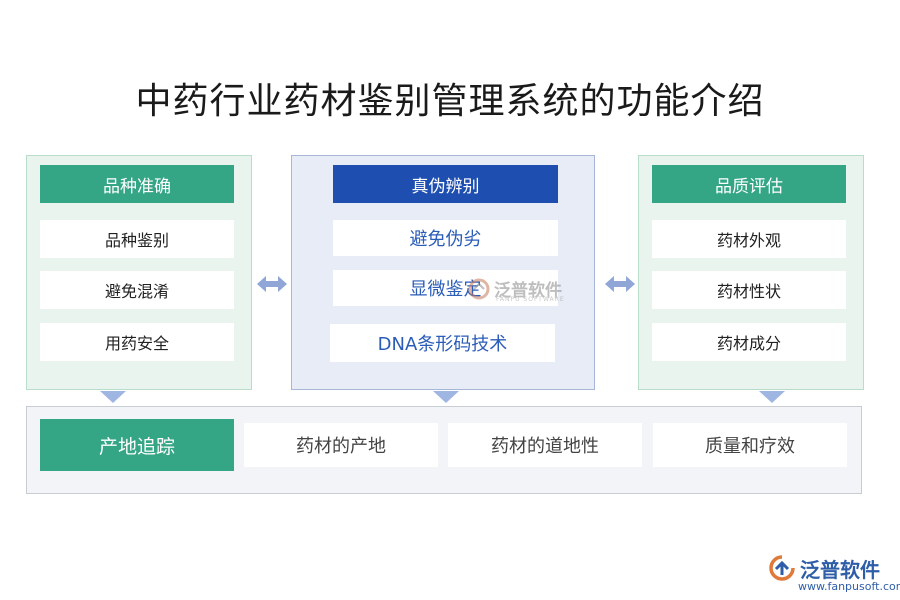 The width and height of the screenshot is (900, 600). What do you see at coordinates (445, 184) in the screenshot?
I see `middle-panel-header: 真伪辨别` at bounding box center [445, 184].